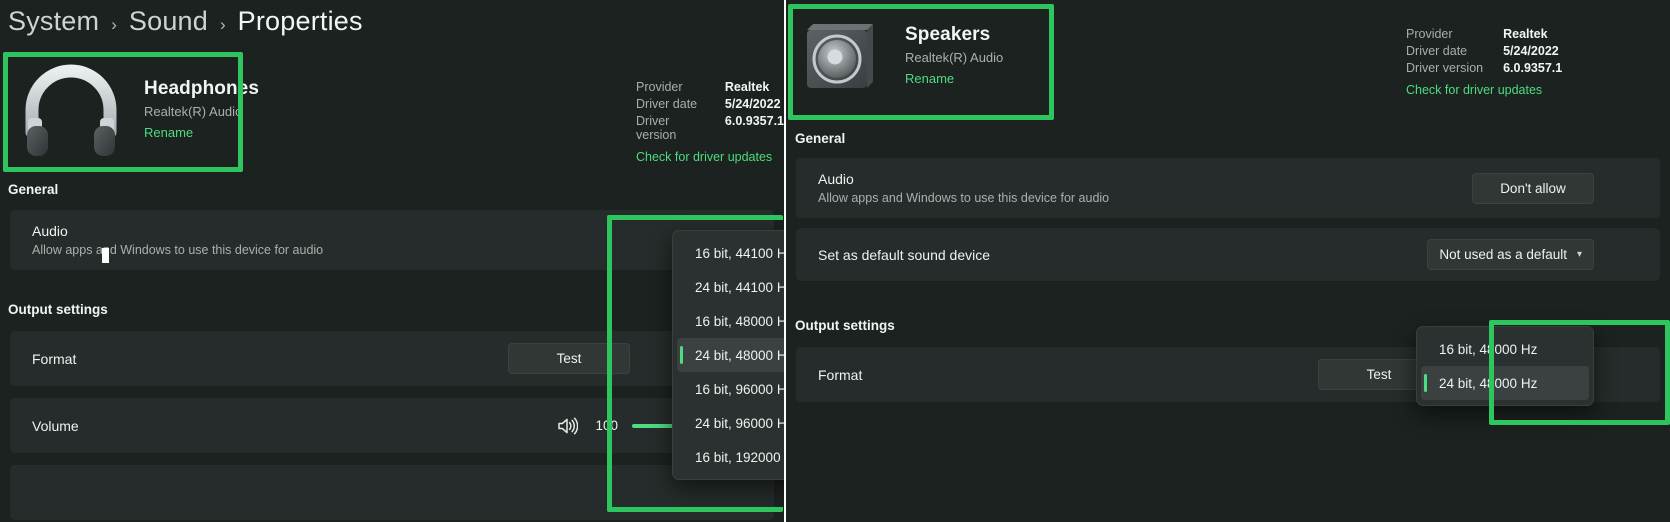 The height and width of the screenshot is (522, 1670). Describe the element at coordinates (569, 358) in the screenshot. I see `format-test-button: Test` at that location.